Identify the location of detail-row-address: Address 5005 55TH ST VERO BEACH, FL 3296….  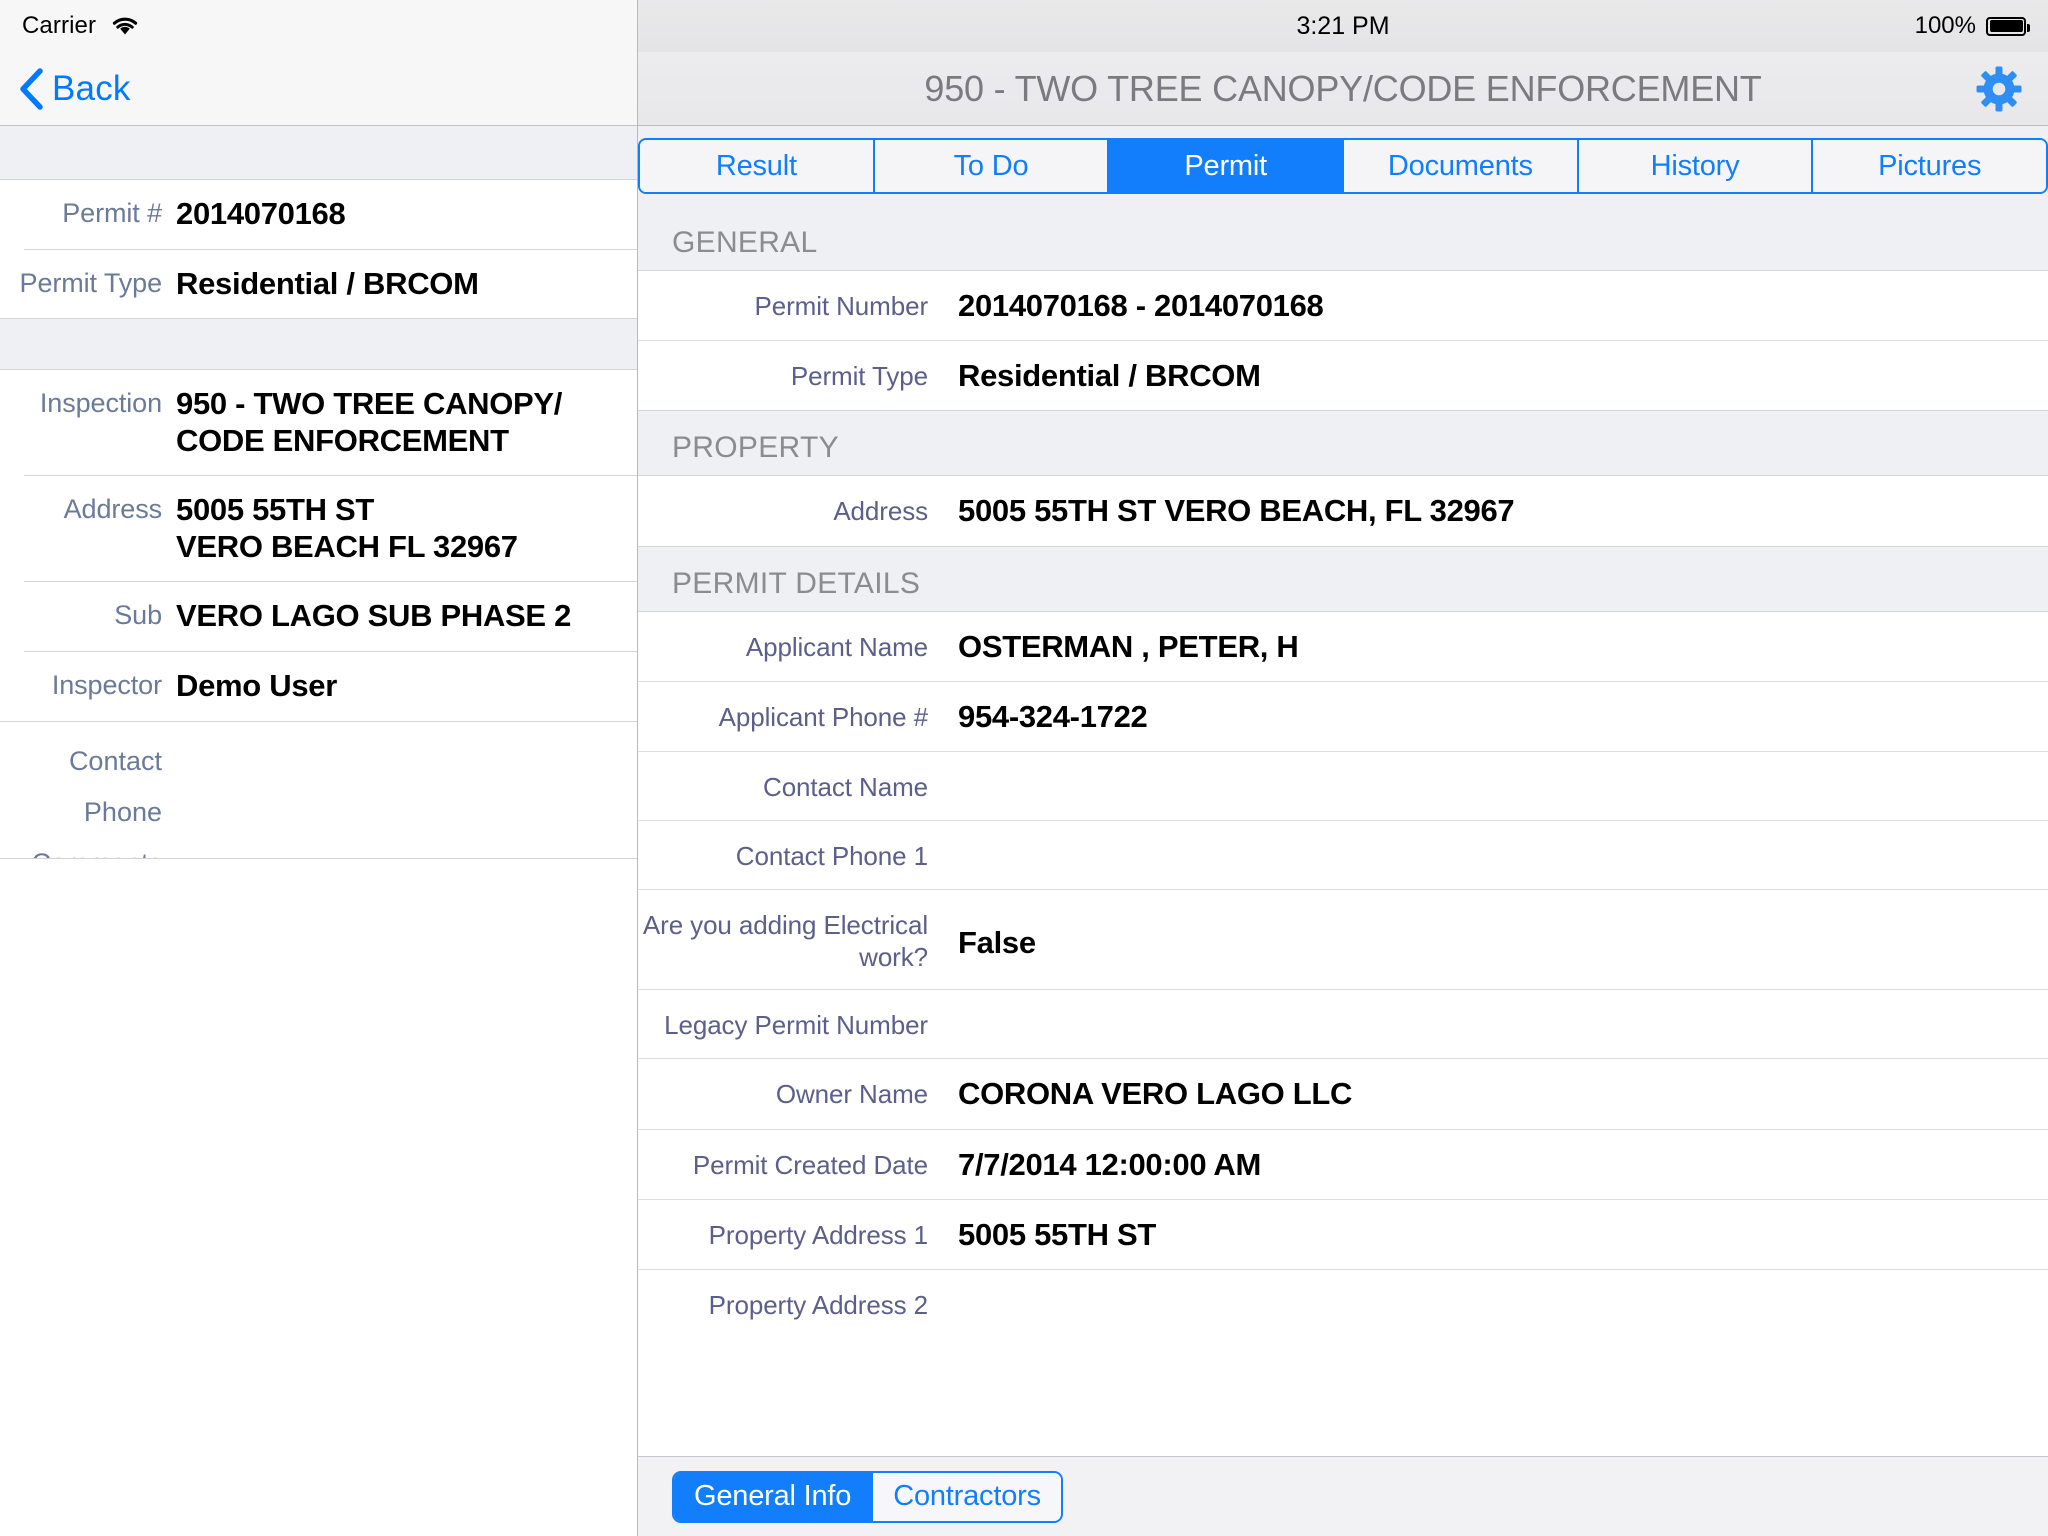
(1343, 511).